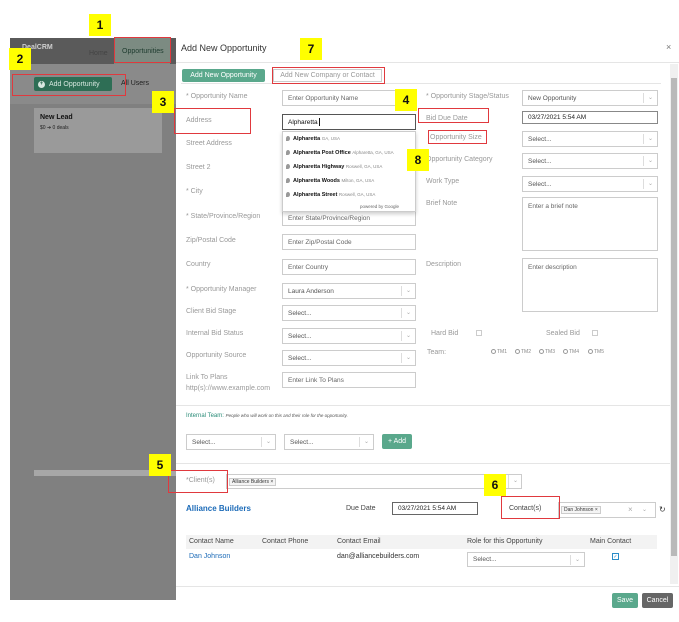 This screenshot has width=679, height=622. What do you see at coordinates (397, 441) in the screenshot?
I see `add-team-member-button: + Add` at bounding box center [397, 441].